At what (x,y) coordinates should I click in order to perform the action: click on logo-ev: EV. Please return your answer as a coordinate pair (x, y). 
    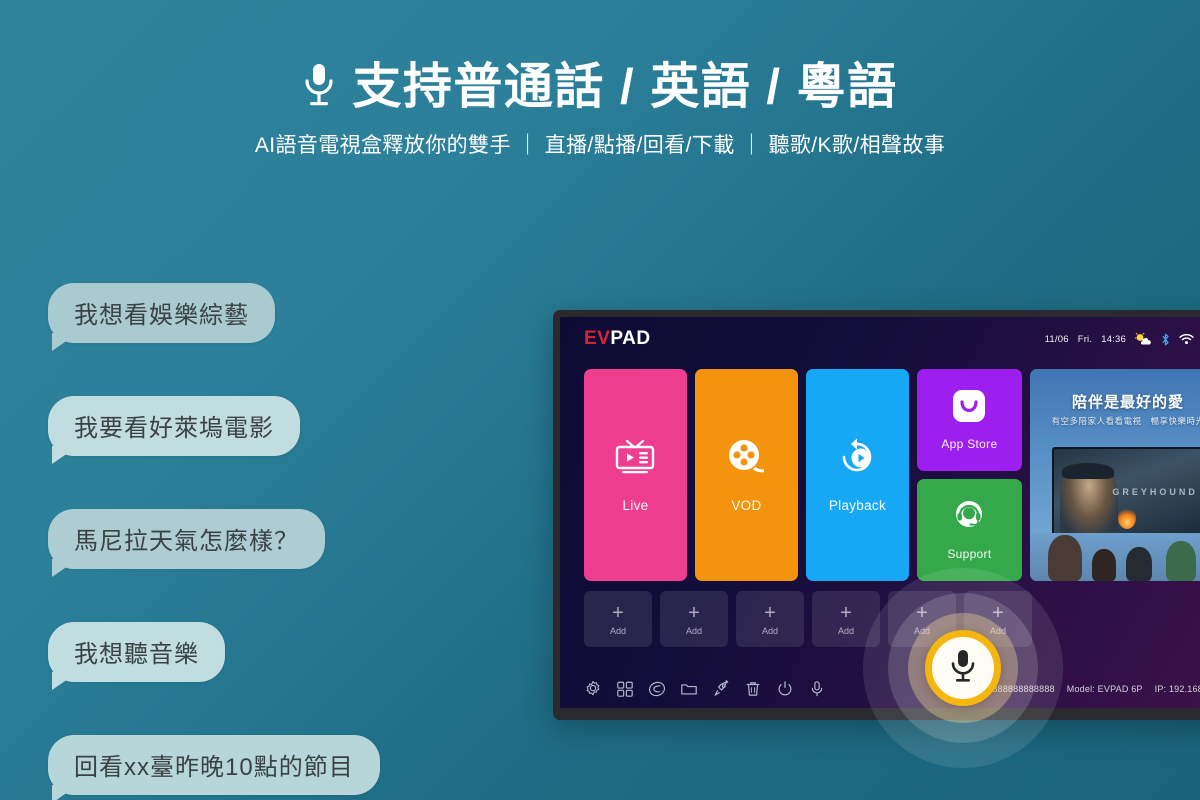
    Looking at the image, I should click on (597, 338).